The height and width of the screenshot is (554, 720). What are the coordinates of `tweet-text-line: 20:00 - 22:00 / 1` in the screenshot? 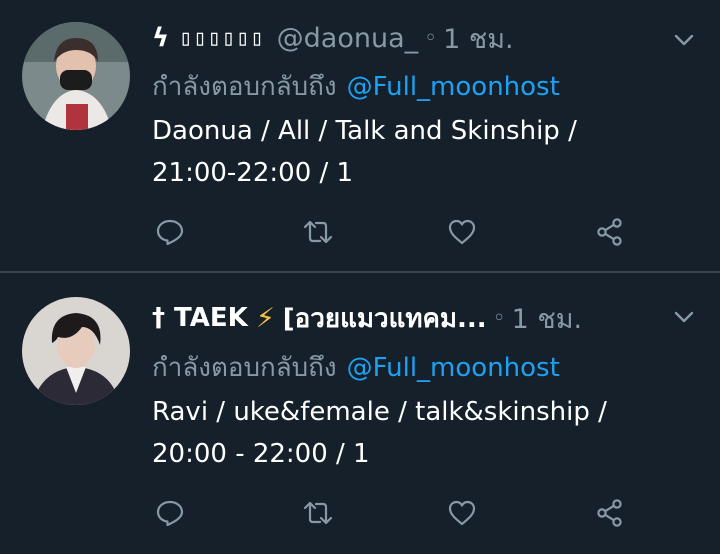 It's located at (261, 454).